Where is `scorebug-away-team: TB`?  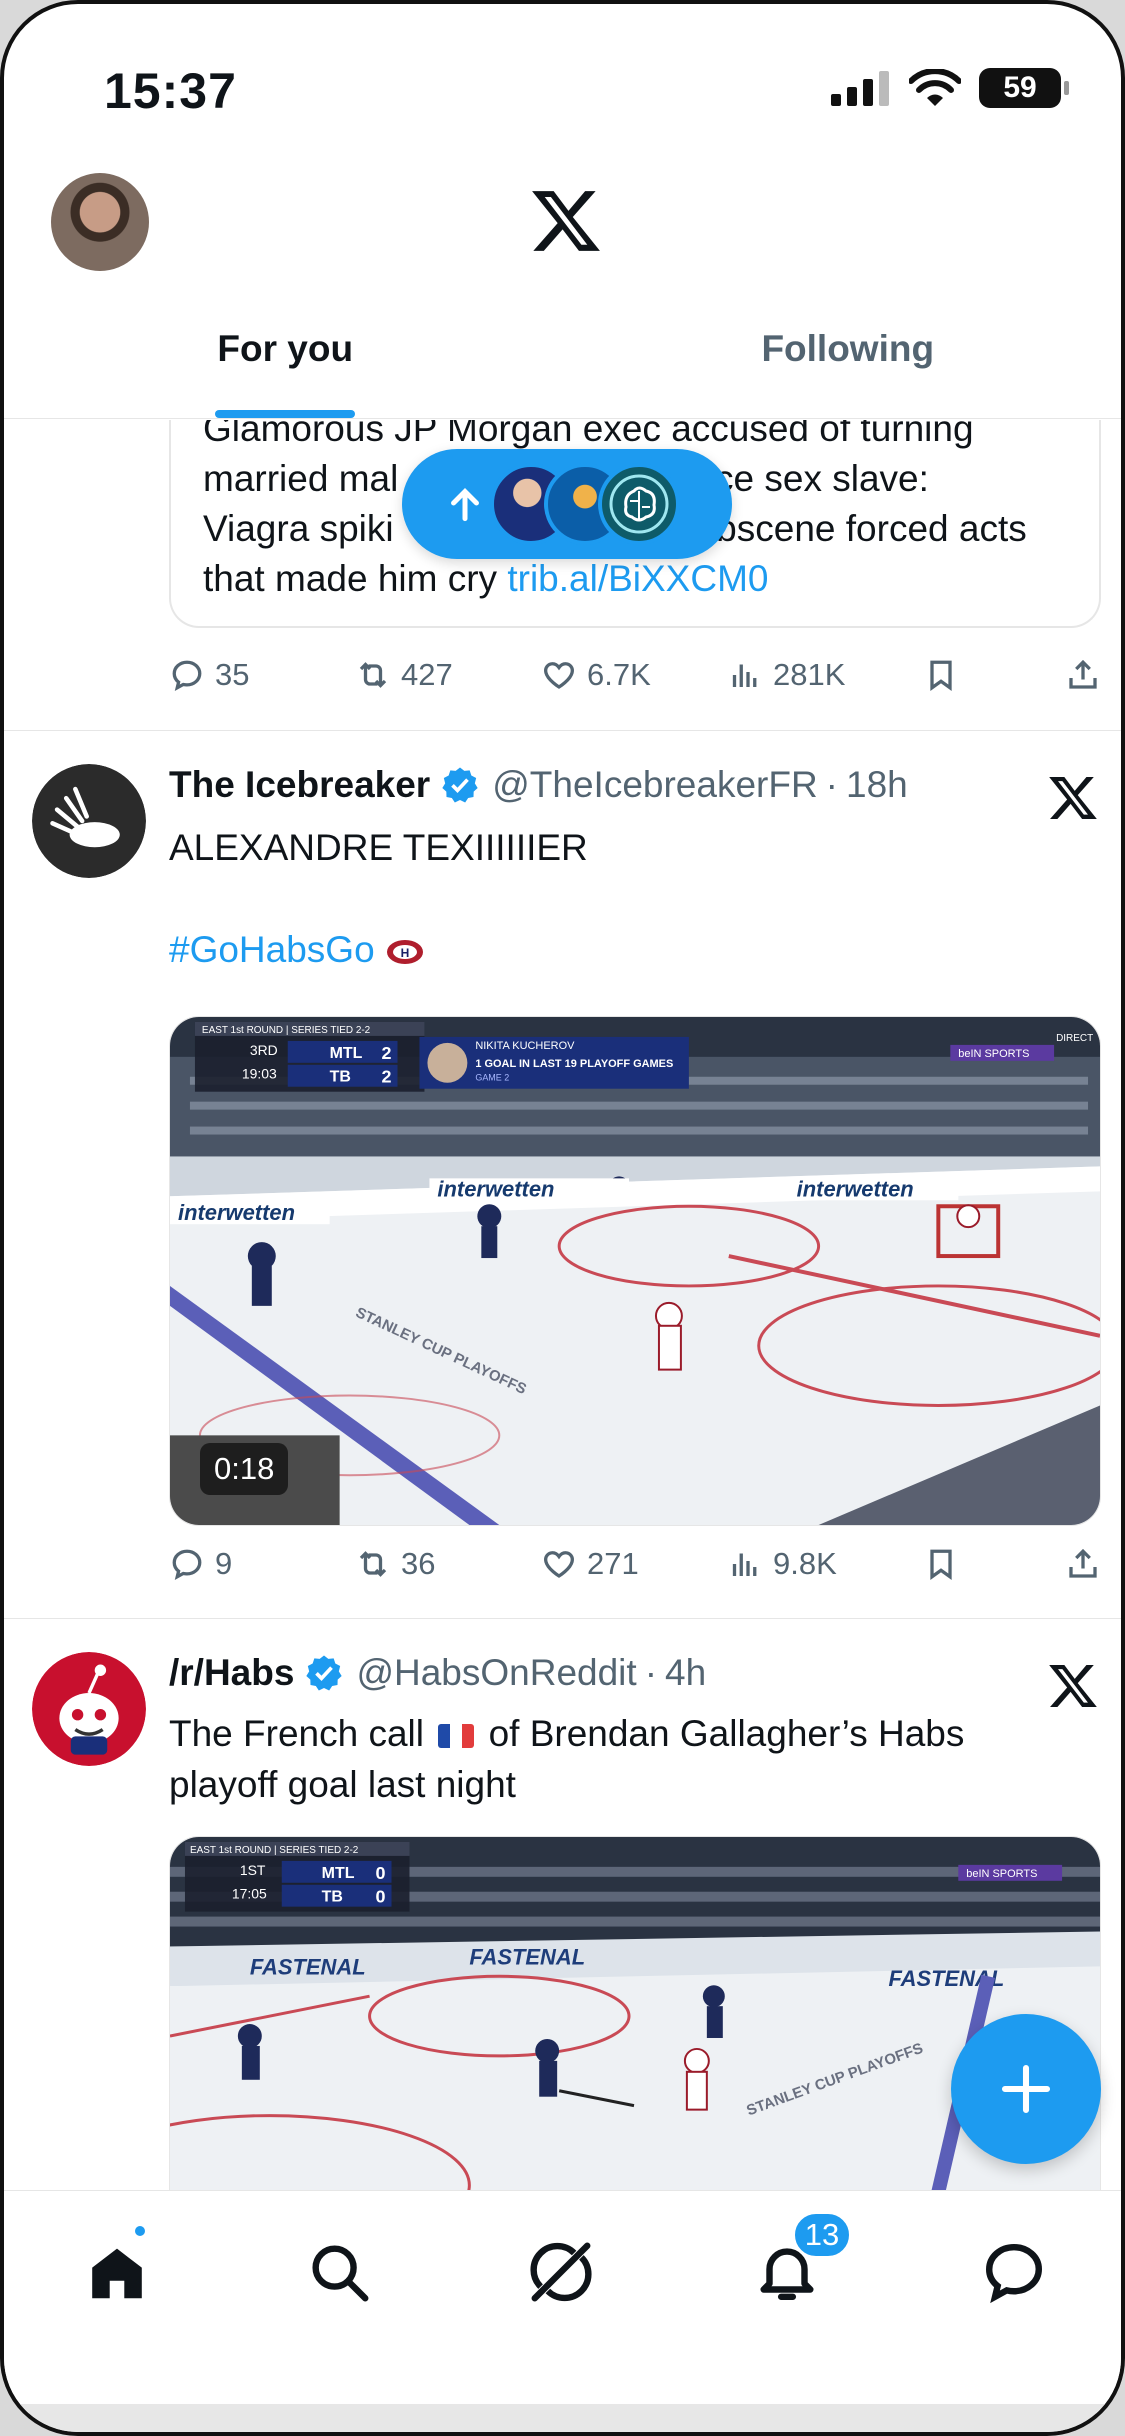 scorebug-away-team: TB is located at coordinates (340, 1077).